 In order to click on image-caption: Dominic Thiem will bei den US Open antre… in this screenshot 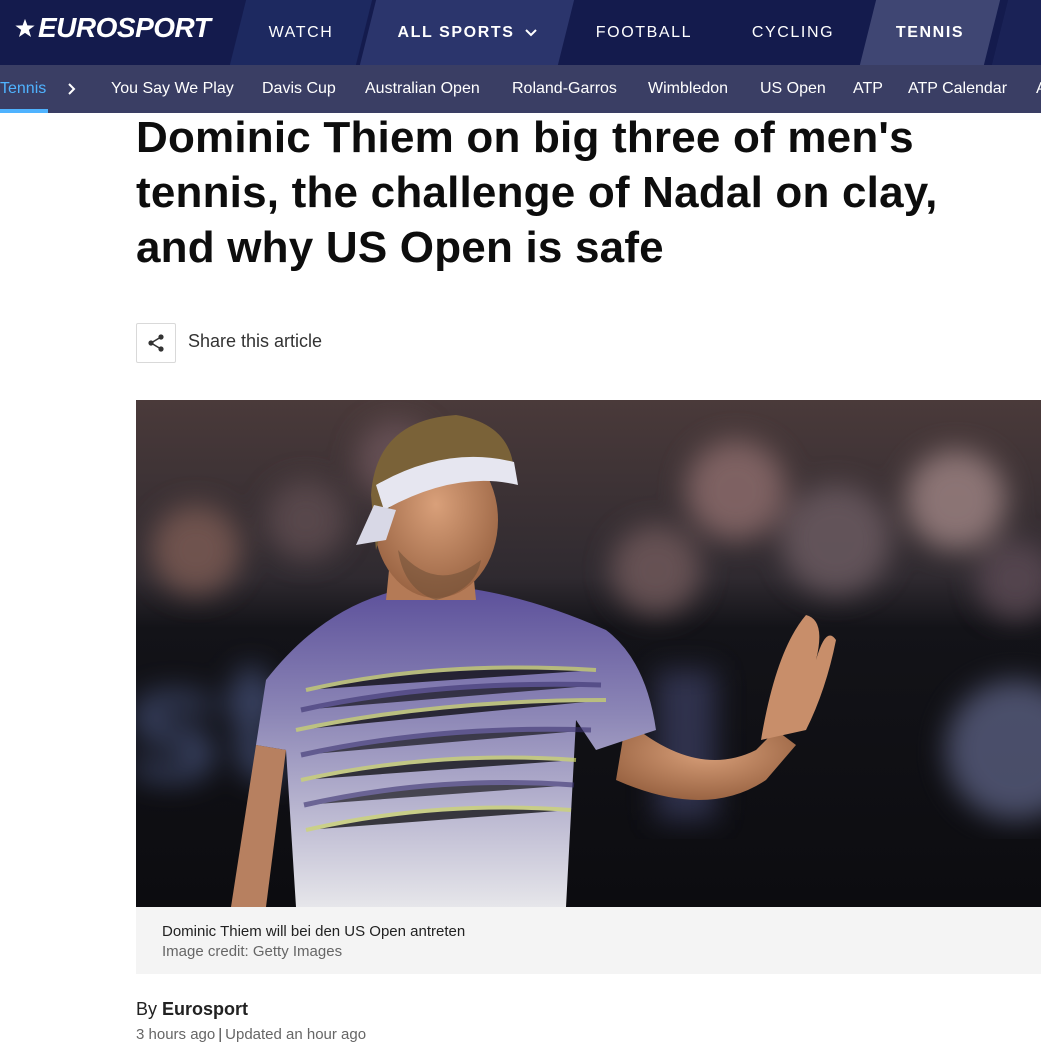, I will do `click(314, 931)`.